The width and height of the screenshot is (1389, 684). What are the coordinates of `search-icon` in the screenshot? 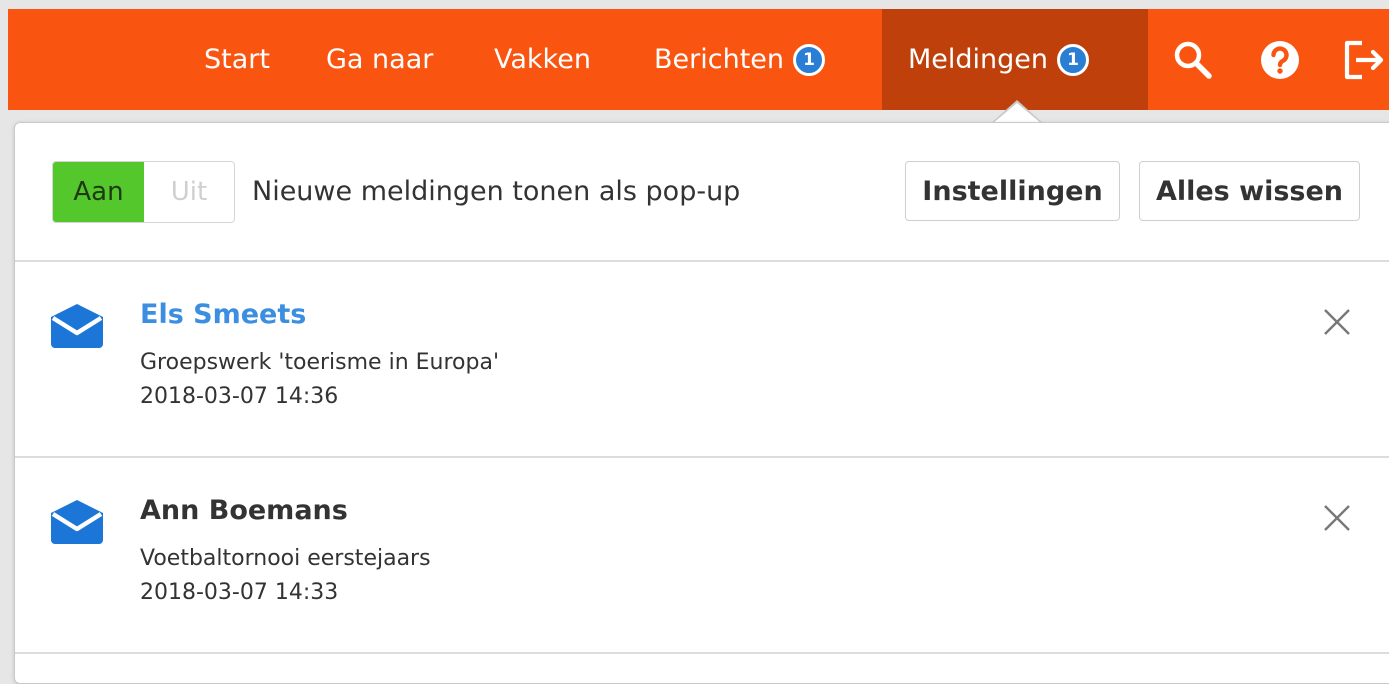 It's located at (1193, 59).